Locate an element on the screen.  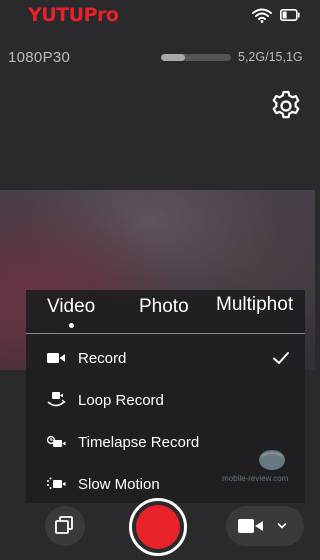
wifi-icon is located at coordinates (262, 15).